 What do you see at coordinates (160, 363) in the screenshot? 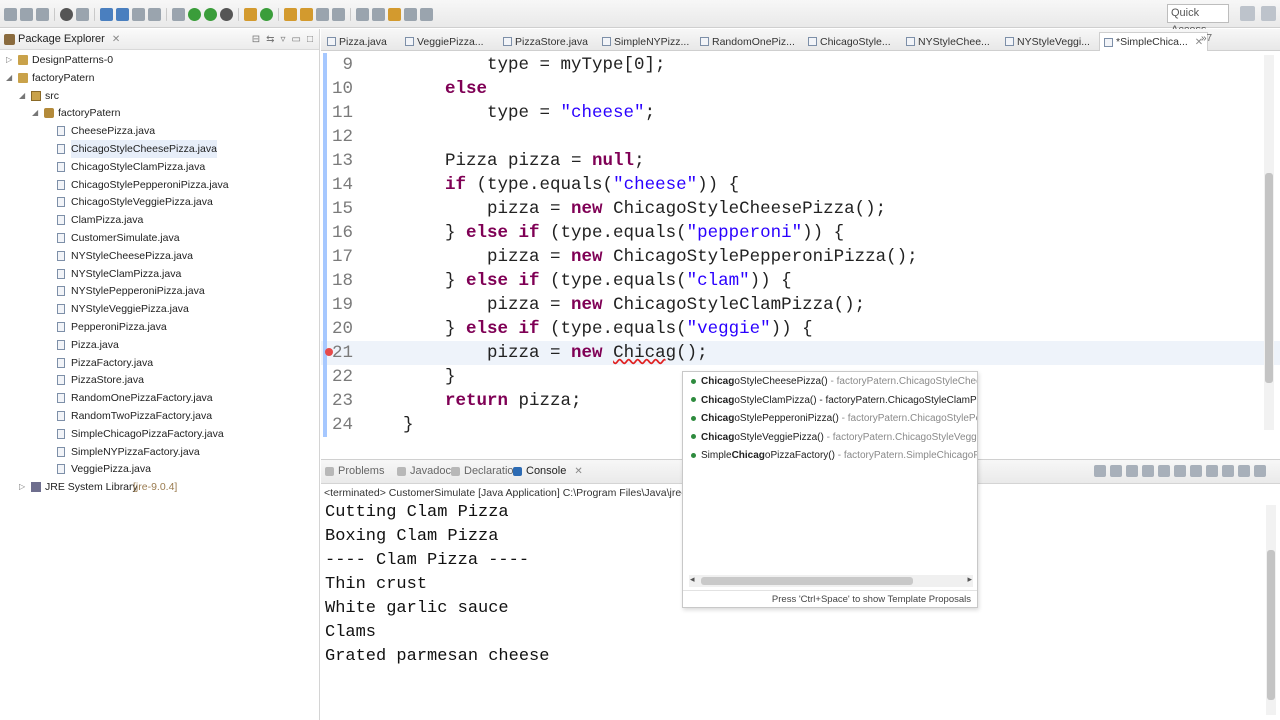
I see `tree-item: PizzaFactory.java` at bounding box center [160, 363].